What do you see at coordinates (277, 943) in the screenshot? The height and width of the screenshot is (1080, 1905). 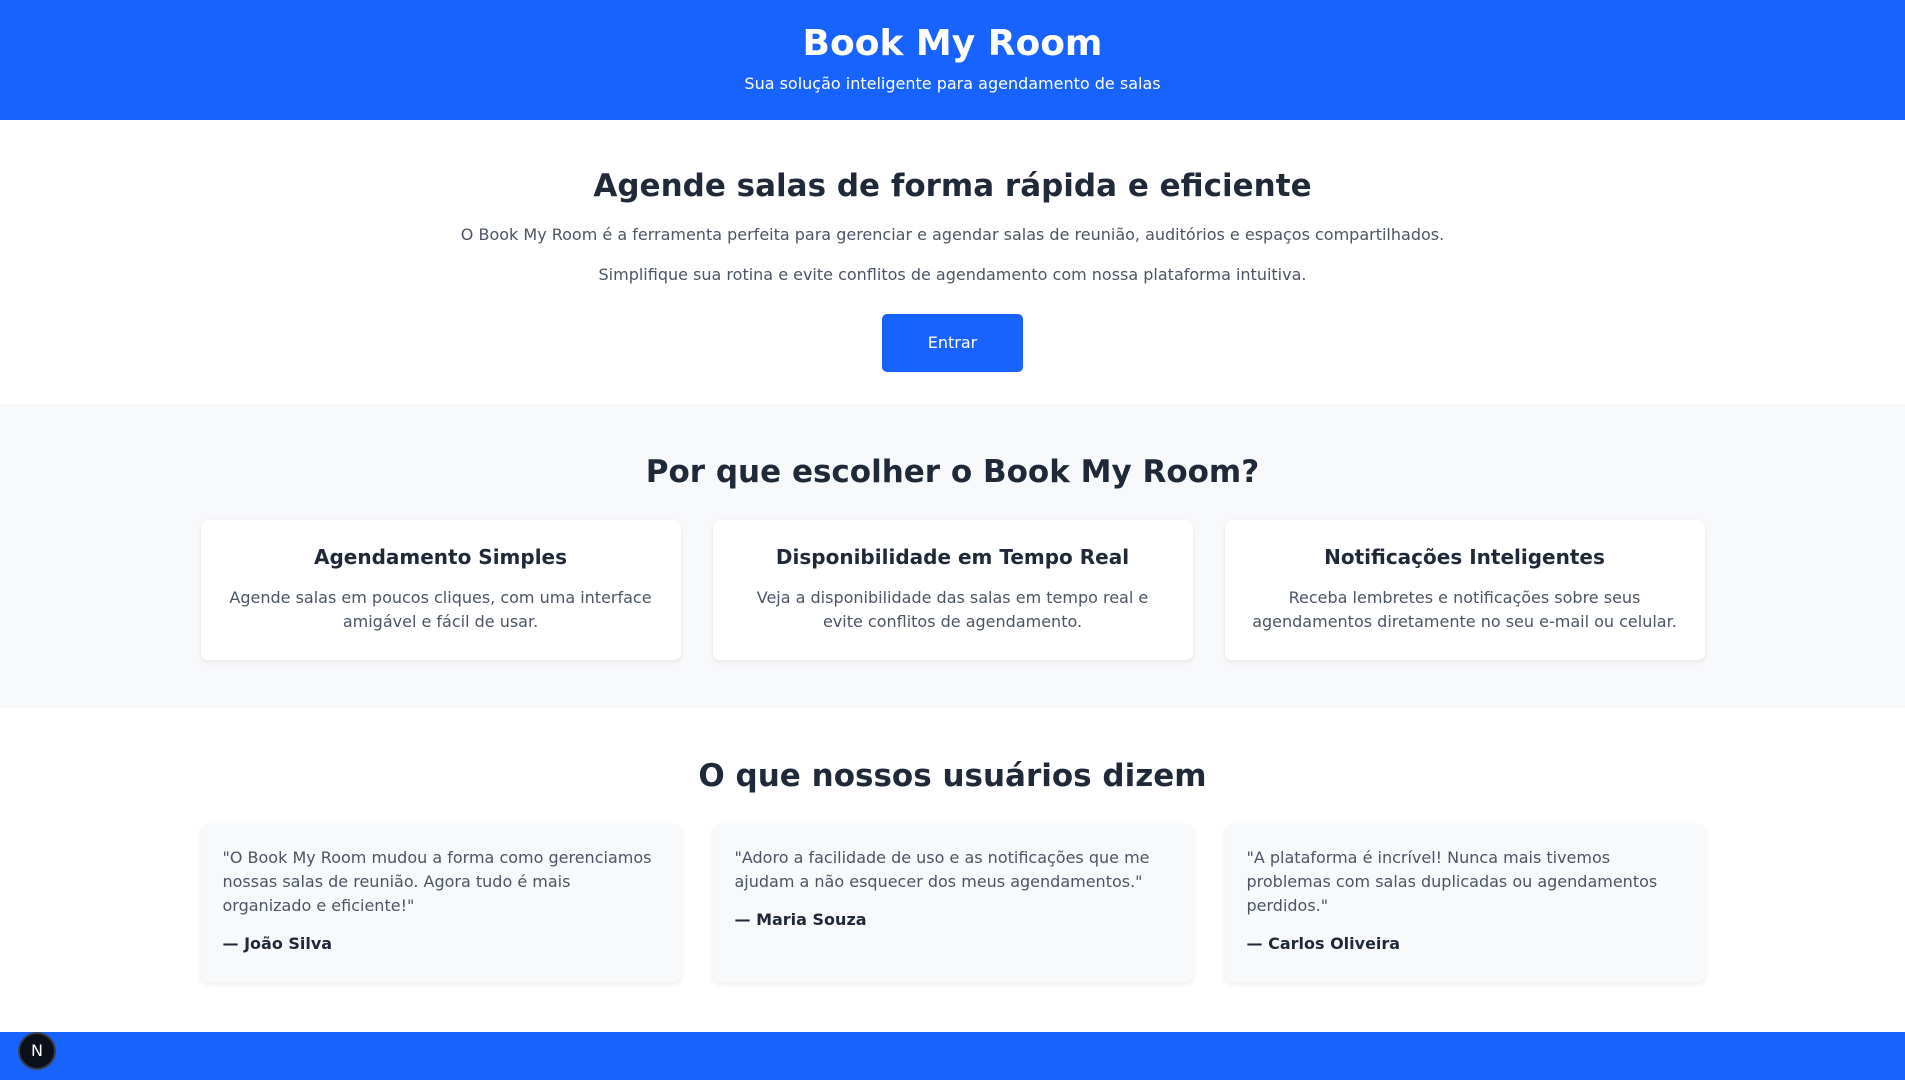 I see `testimonial-author: — João Silva` at bounding box center [277, 943].